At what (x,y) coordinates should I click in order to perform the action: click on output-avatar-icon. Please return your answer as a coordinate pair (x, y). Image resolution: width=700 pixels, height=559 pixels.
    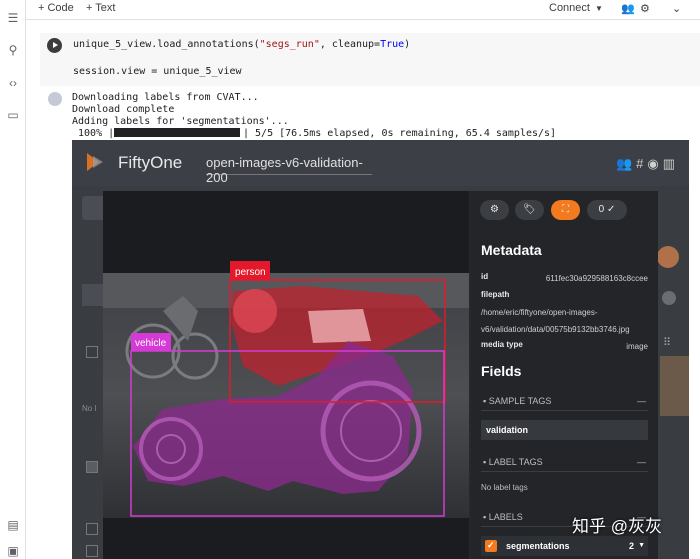
    Looking at the image, I should click on (55, 99).